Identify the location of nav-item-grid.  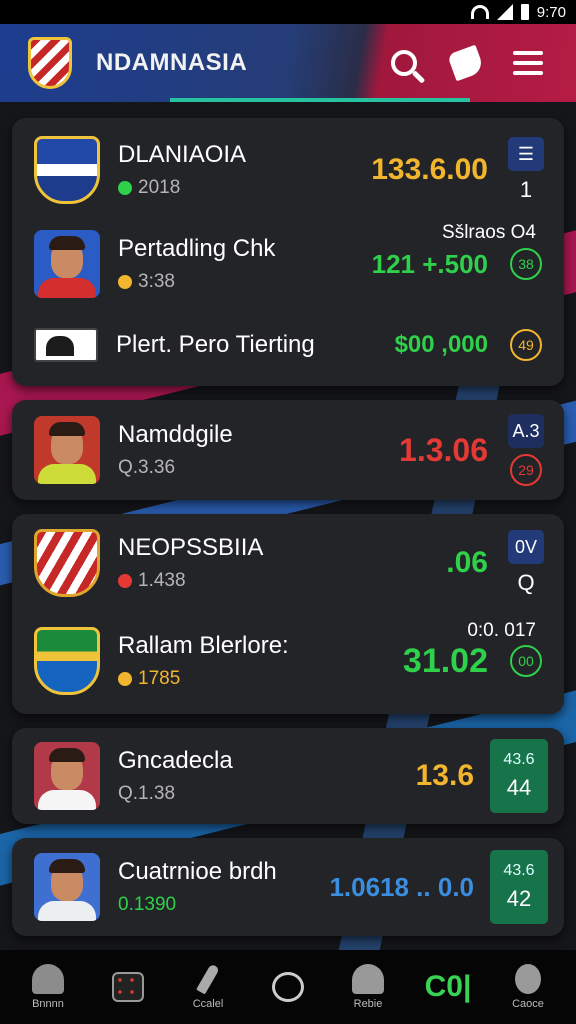
(128, 987).